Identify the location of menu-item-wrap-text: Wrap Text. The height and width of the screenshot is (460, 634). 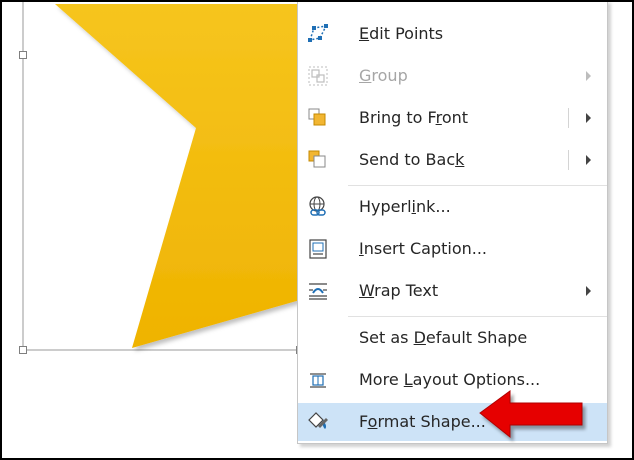
(452, 291).